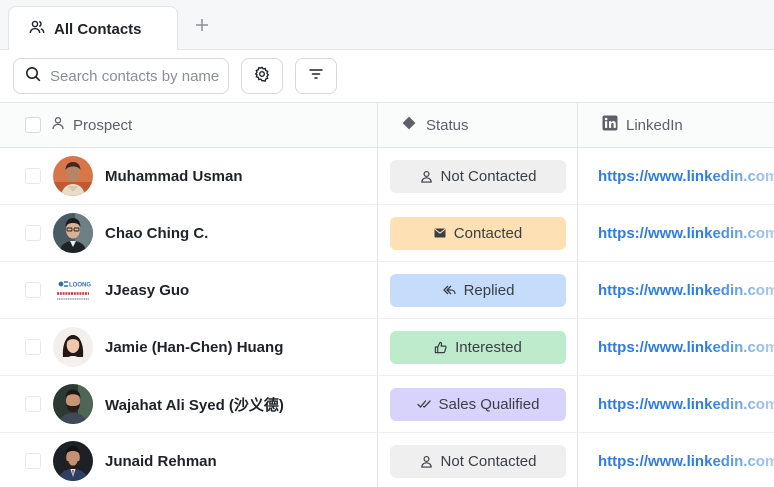 The height and width of the screenshot is (487, 774). I want to click on status-header-label: Status, so click(447, 125).